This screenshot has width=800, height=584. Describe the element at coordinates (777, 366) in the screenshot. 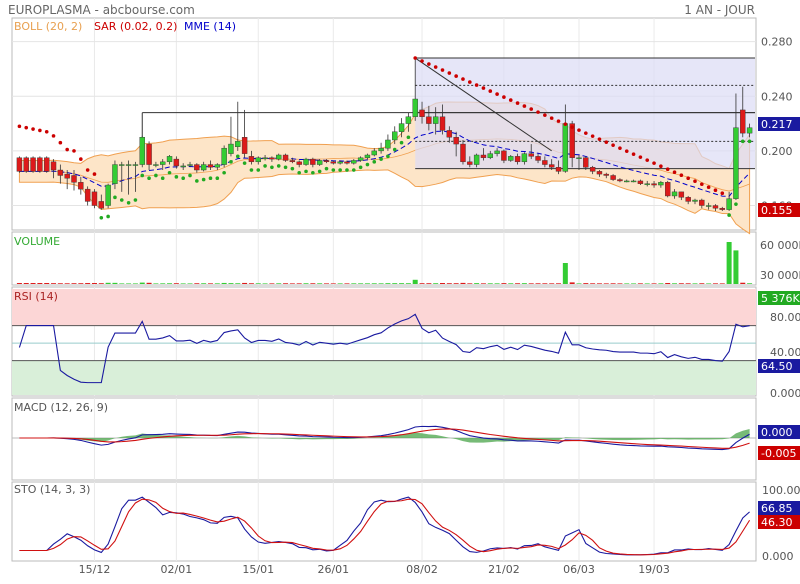

I see `rsi-last-label: 64.50` at that location.